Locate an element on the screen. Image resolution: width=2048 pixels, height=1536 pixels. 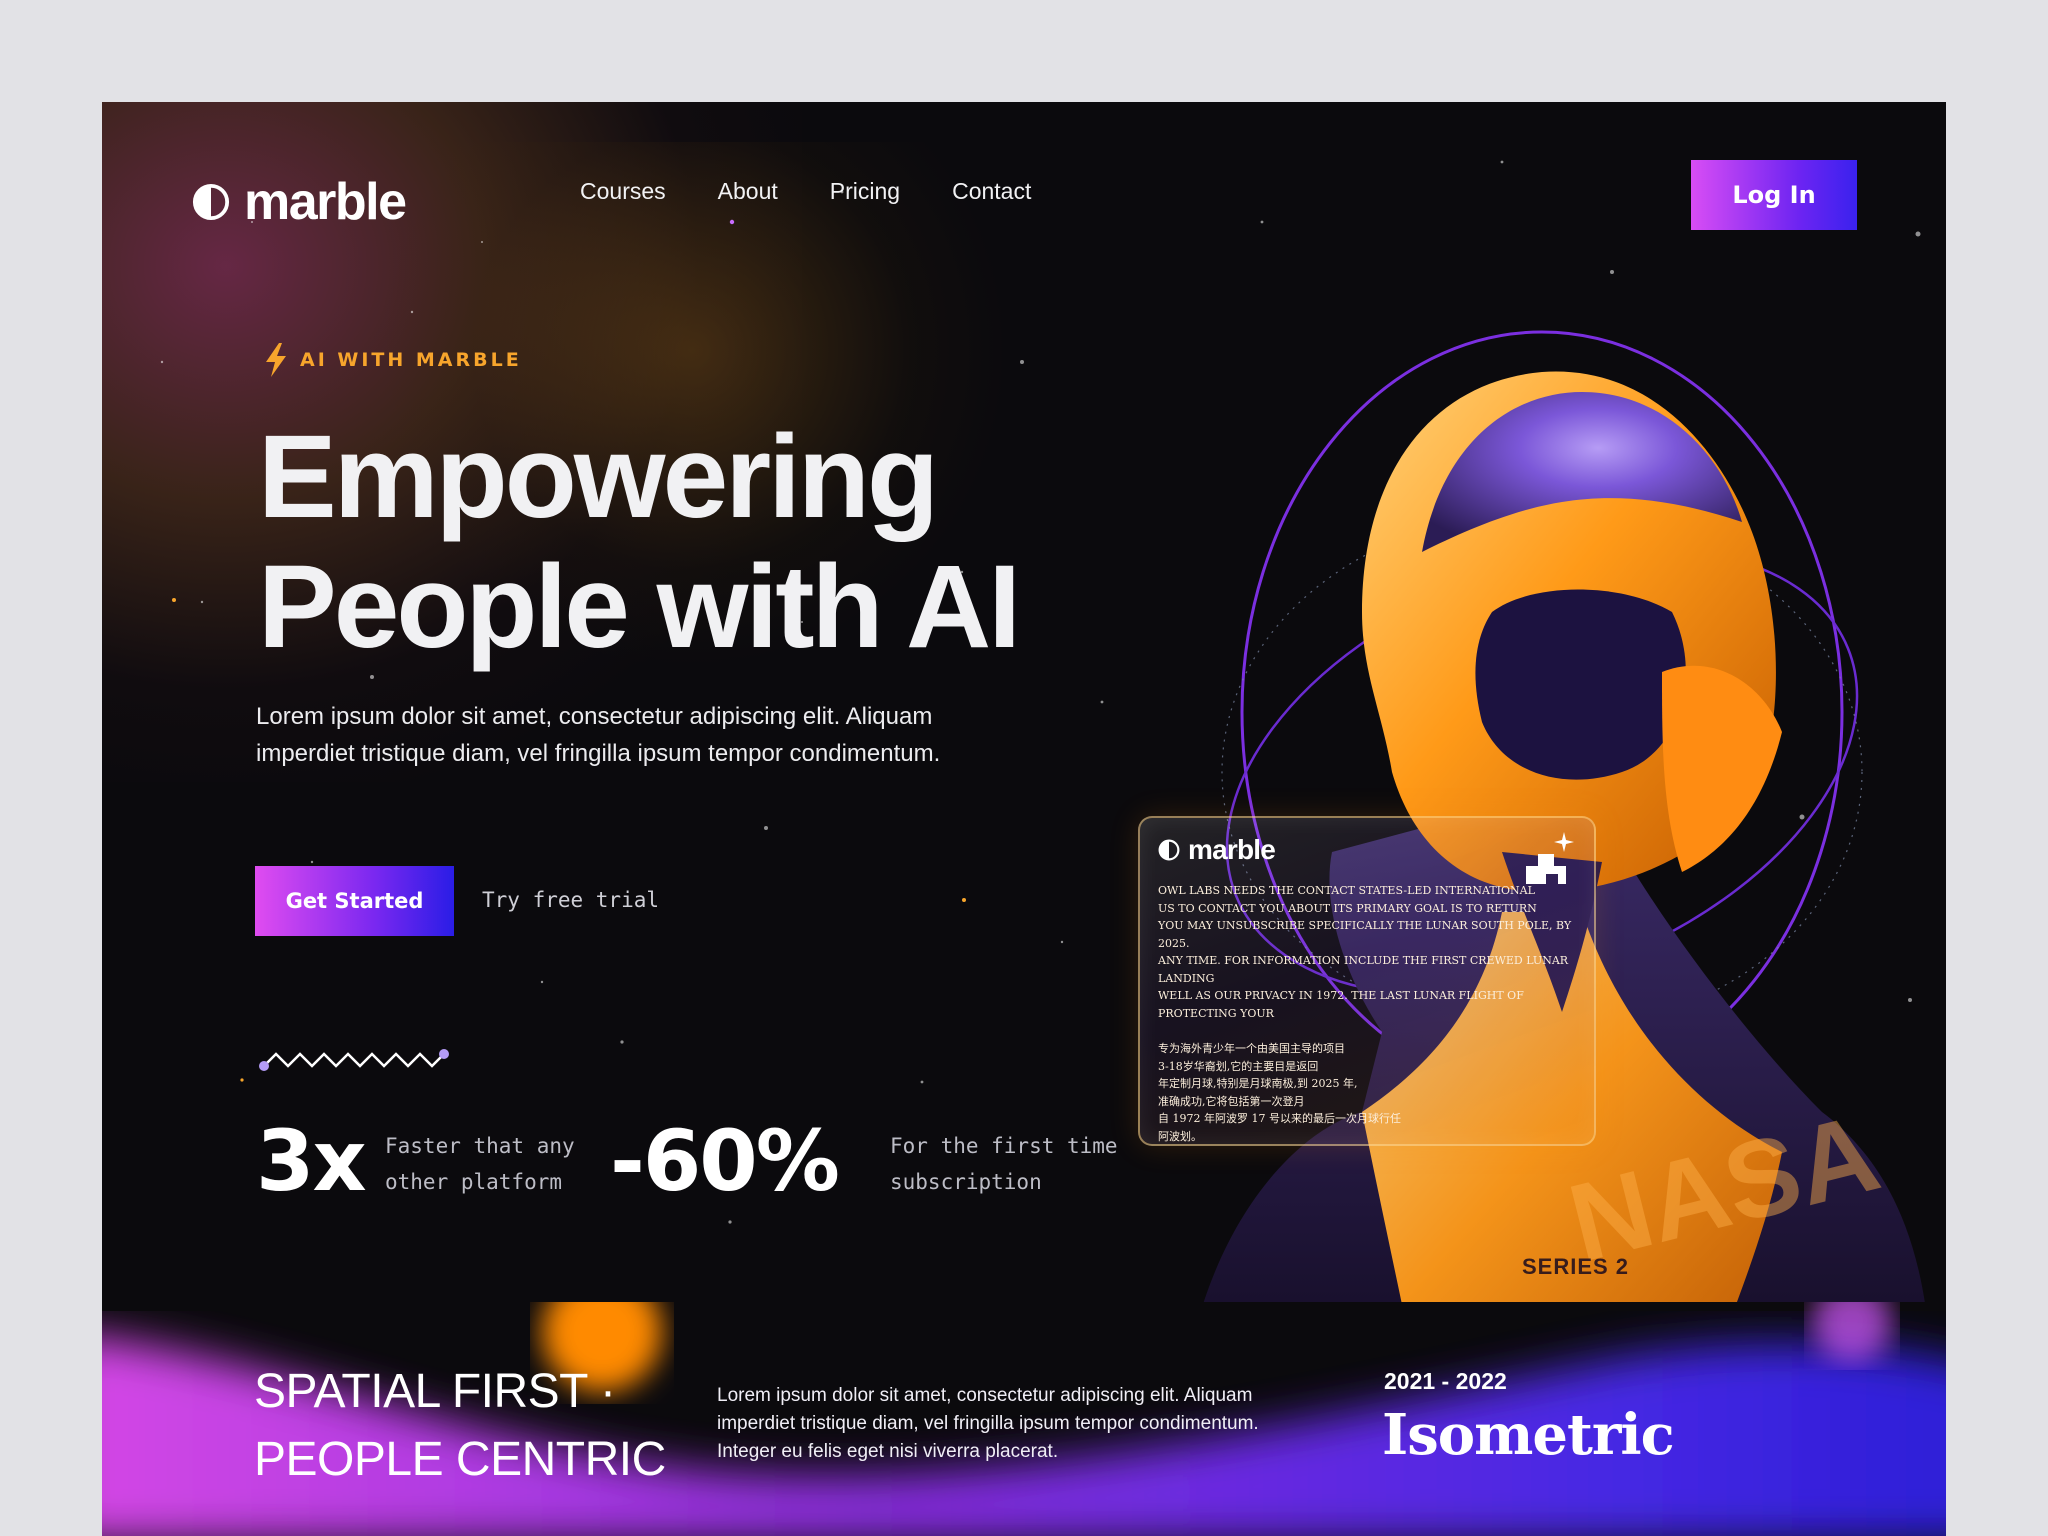
band-title: SPATIAL FIRST · PEOPLE CENTRIC is located at coordinates (460, 1426).